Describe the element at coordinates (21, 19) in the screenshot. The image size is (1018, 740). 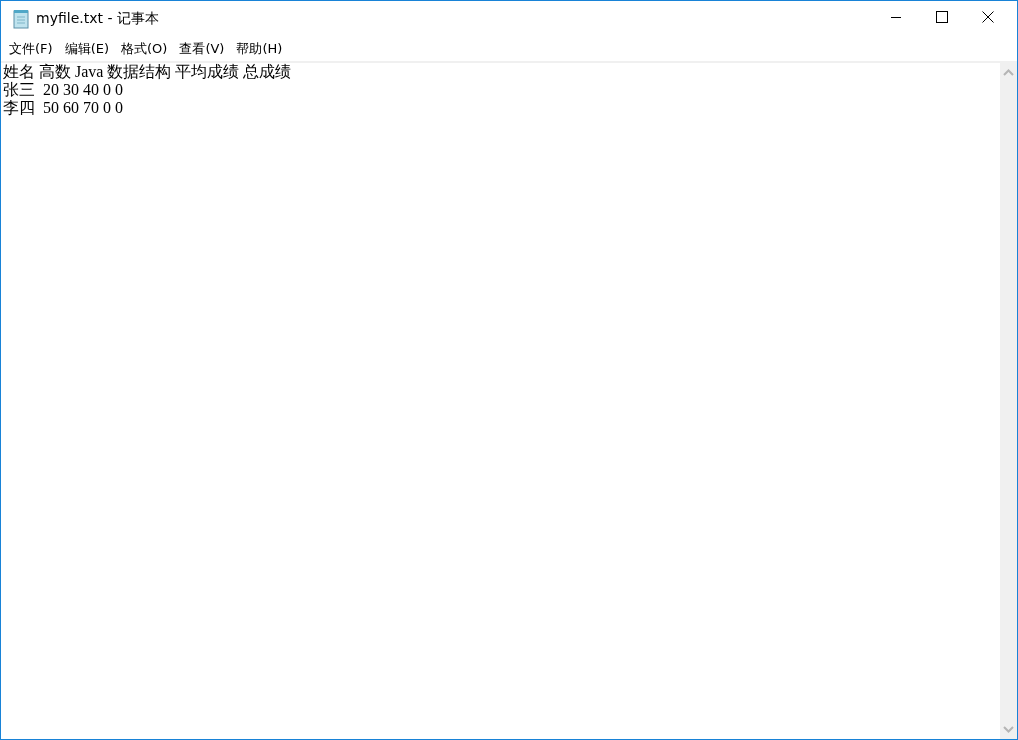
I see `notepad-icon` at that location.